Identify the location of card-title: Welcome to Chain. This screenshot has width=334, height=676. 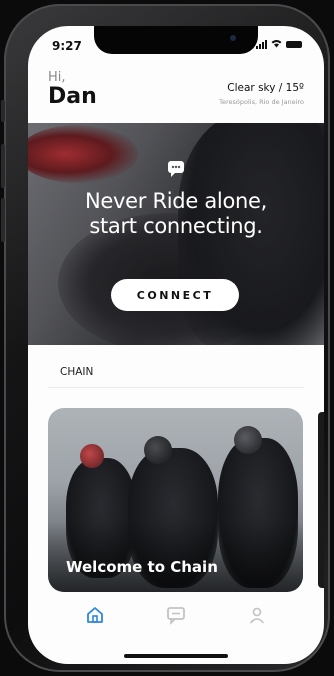
(142, 567).